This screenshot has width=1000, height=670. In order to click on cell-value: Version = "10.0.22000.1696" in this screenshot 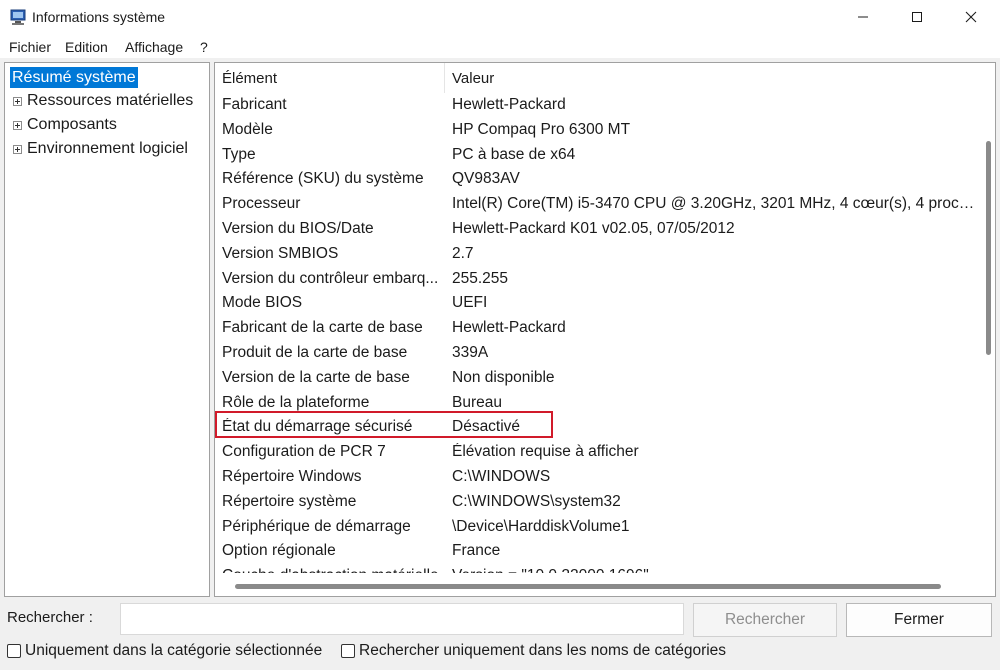, I will do `click(715, 570)`.